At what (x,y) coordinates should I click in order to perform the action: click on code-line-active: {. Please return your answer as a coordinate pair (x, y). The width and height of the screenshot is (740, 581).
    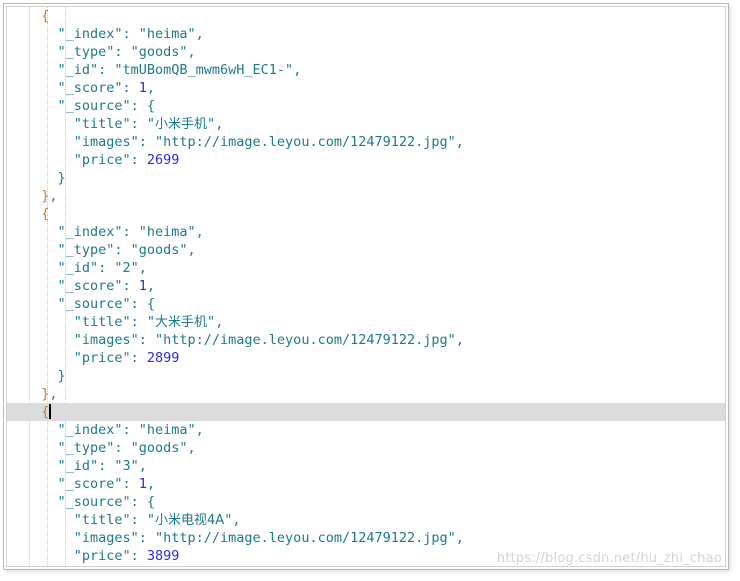
    Looking at the image, I should click on (366, 412).